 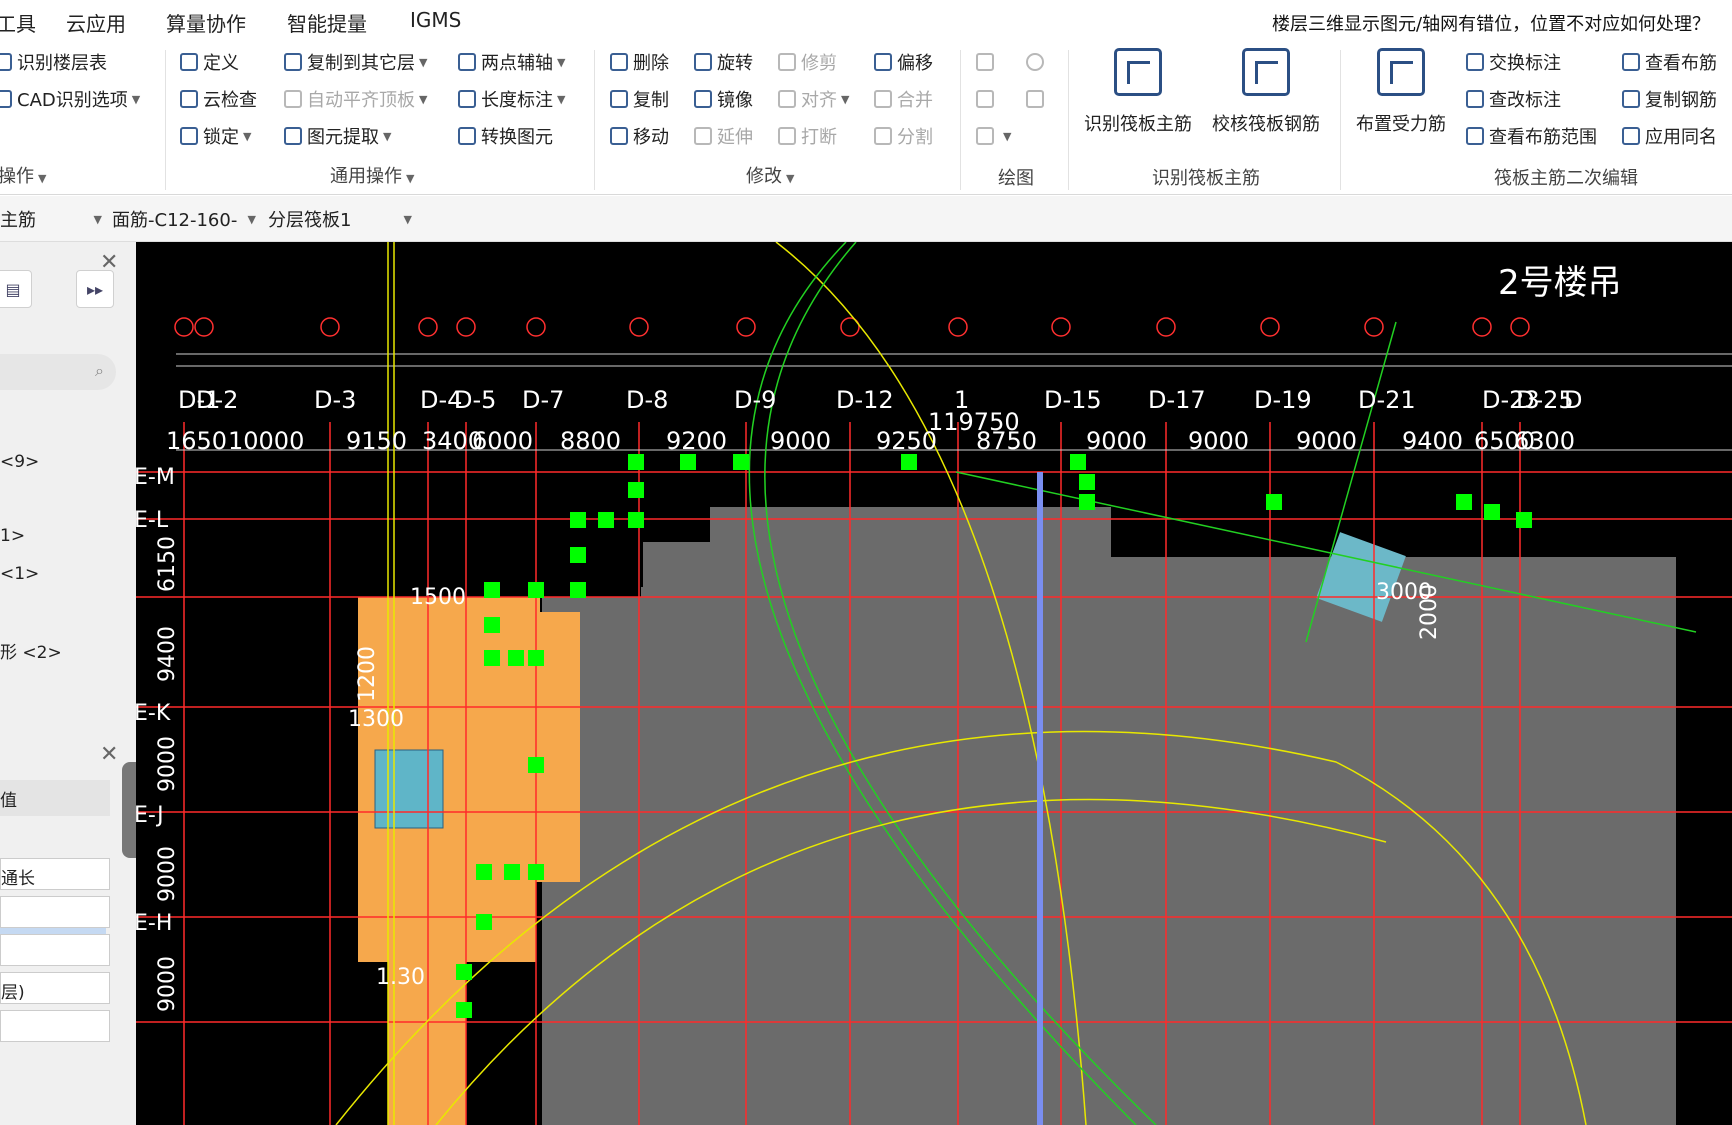 What do you see at coordinates (985, 136) in the screenshot?
I see `arc-icon` at bounding box center [985, 136].